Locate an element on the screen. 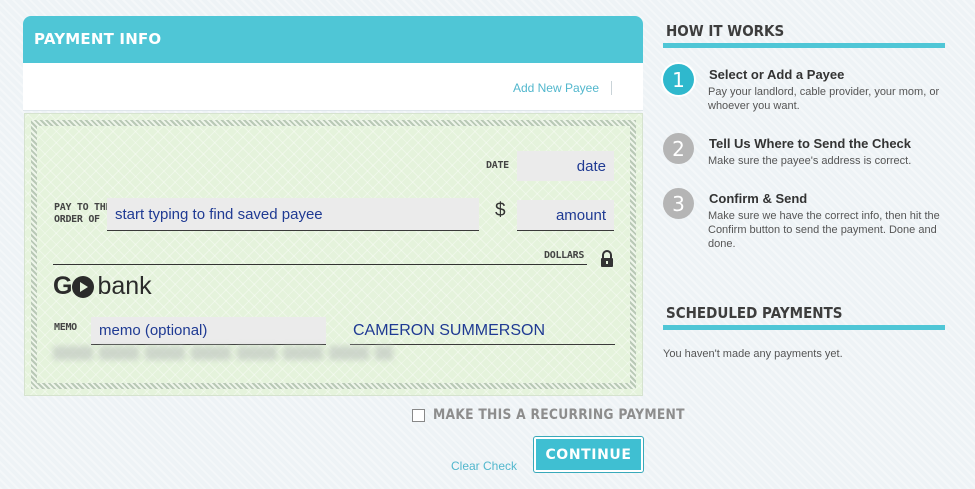  recurring-label: MAKE THIS A RECURRING PAYMENT is located at coordinates (559, 415).